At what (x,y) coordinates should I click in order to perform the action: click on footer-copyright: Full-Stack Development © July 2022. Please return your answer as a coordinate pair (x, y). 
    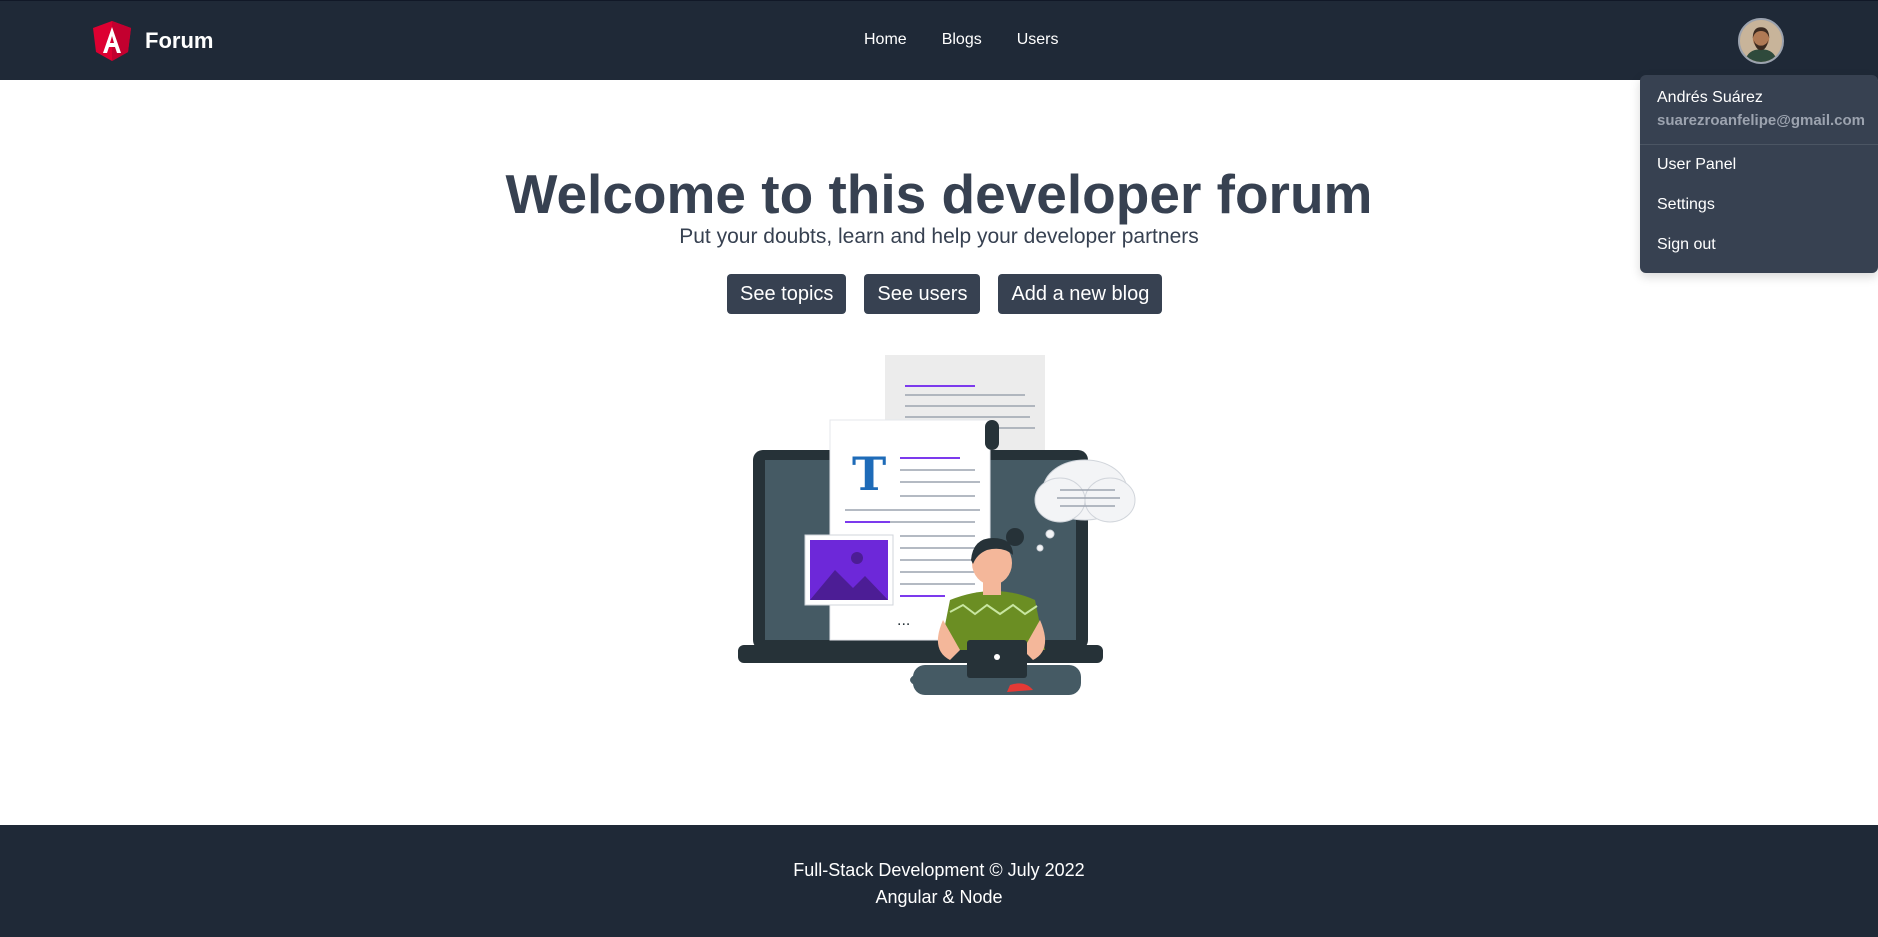
    Looking at the image, I should click on (939, 870).